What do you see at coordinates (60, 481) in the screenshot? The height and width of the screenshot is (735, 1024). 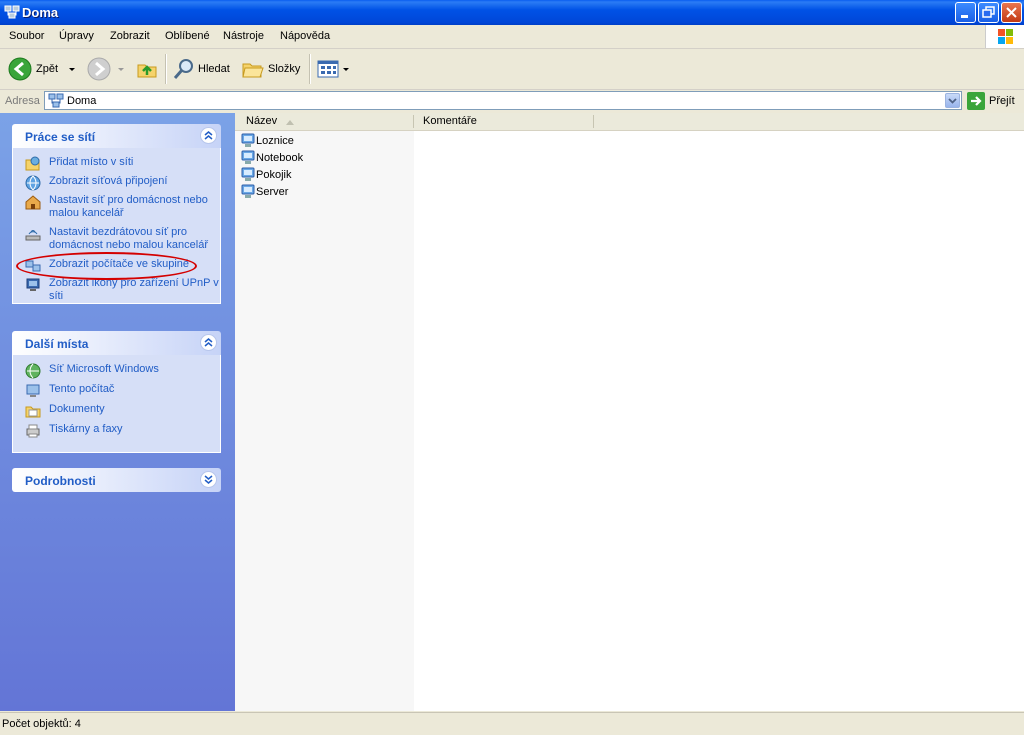 I see `details-title: Podrobnosti` at bounding box center [60, 481].